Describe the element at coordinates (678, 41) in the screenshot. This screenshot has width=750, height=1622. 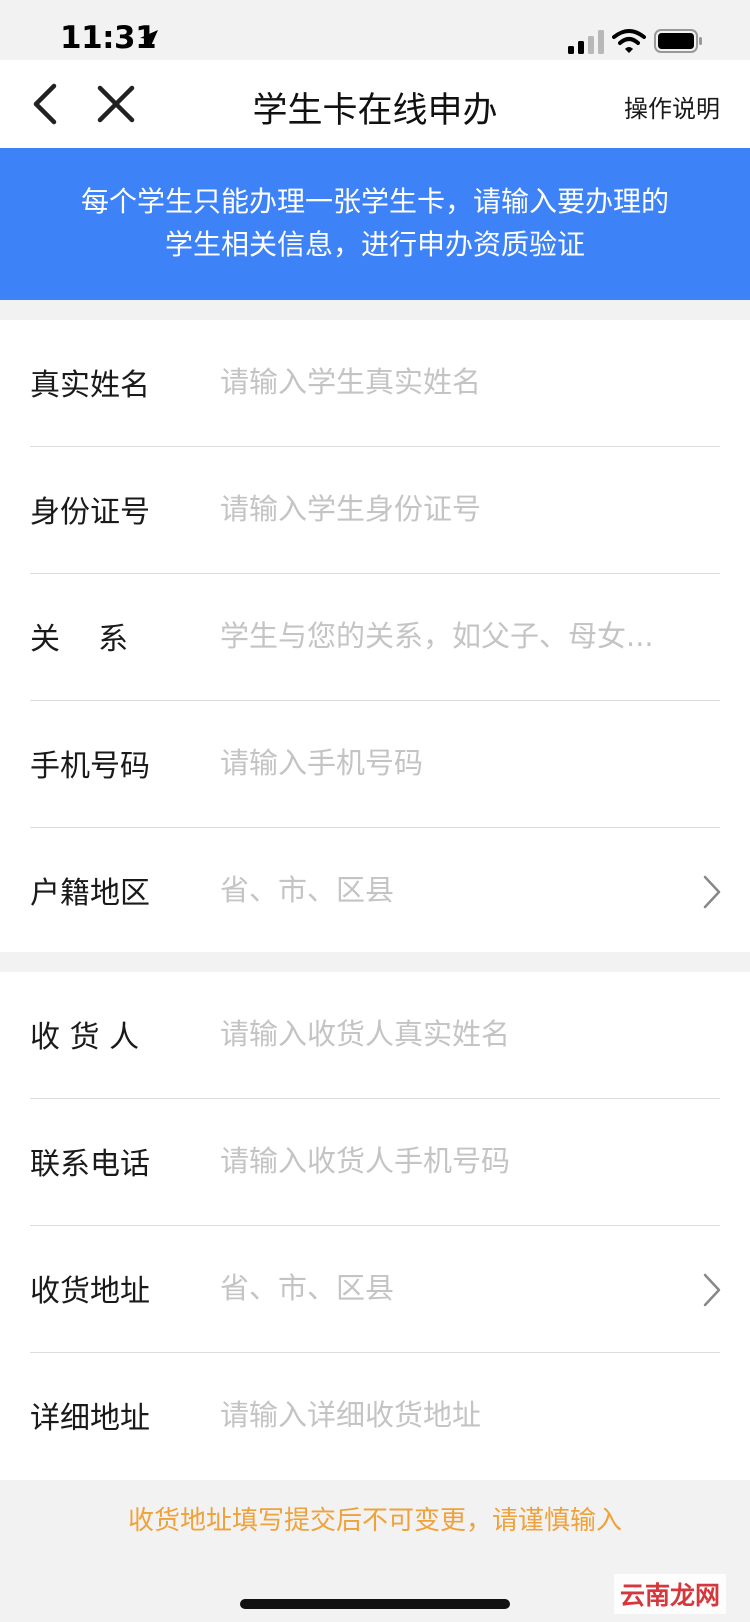
I see `battery-icon` at that location.